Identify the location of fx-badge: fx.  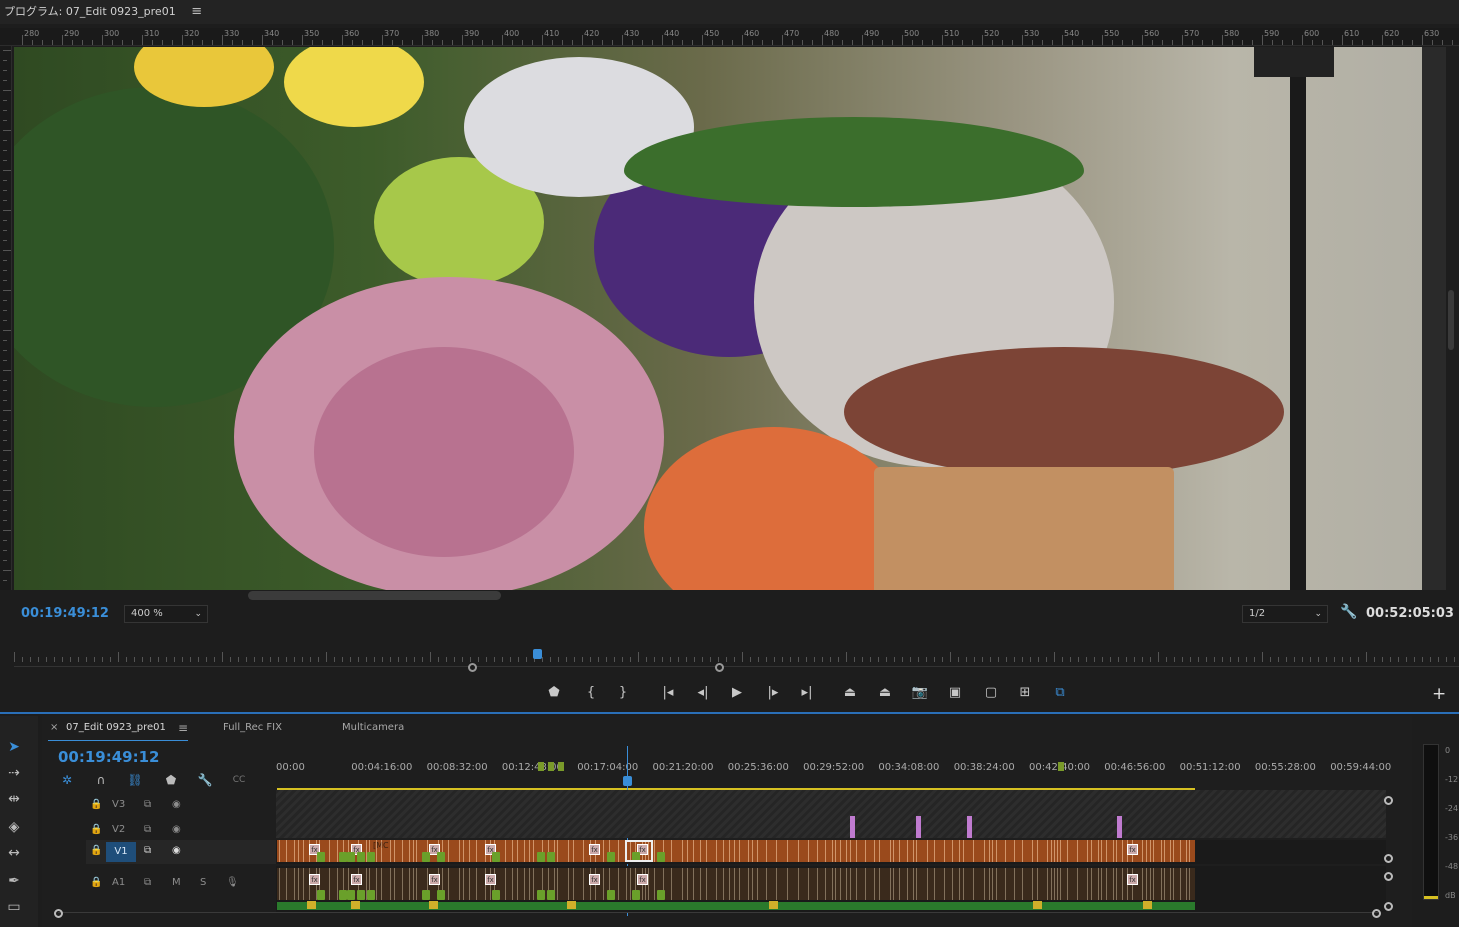
(490, 879).